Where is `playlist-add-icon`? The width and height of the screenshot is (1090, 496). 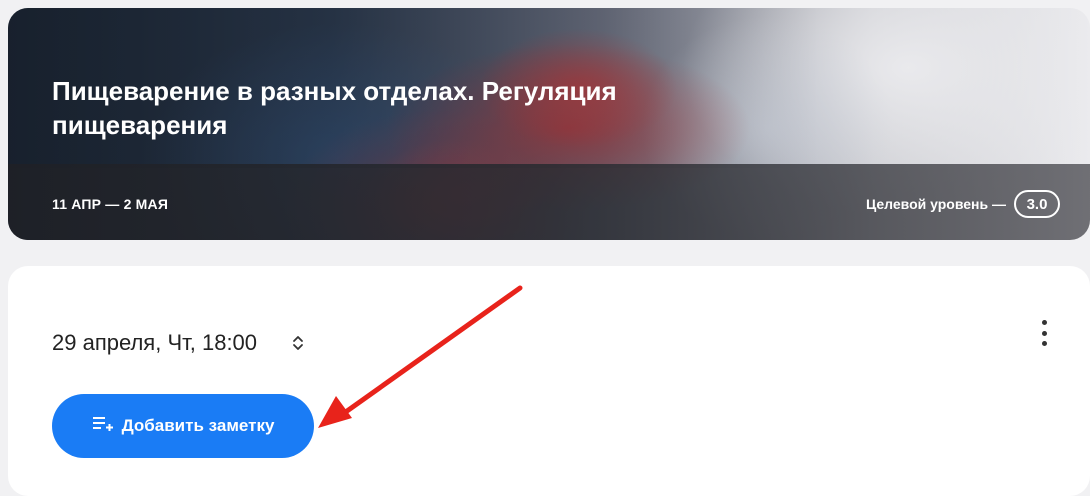 playlist-add-icon is located at coordinates (103, 426).